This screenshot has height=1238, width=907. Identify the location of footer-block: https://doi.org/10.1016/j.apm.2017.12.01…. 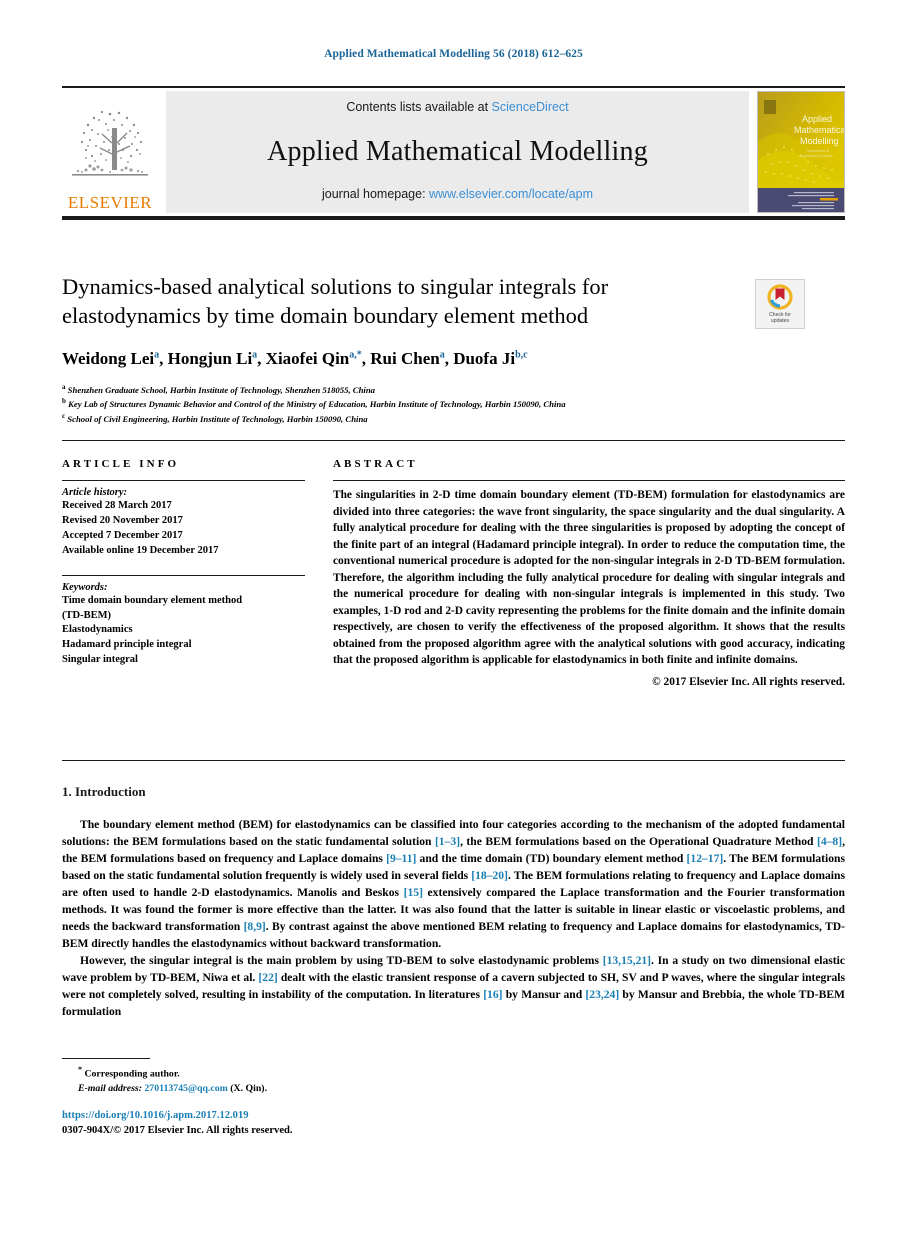
(312, 1123).